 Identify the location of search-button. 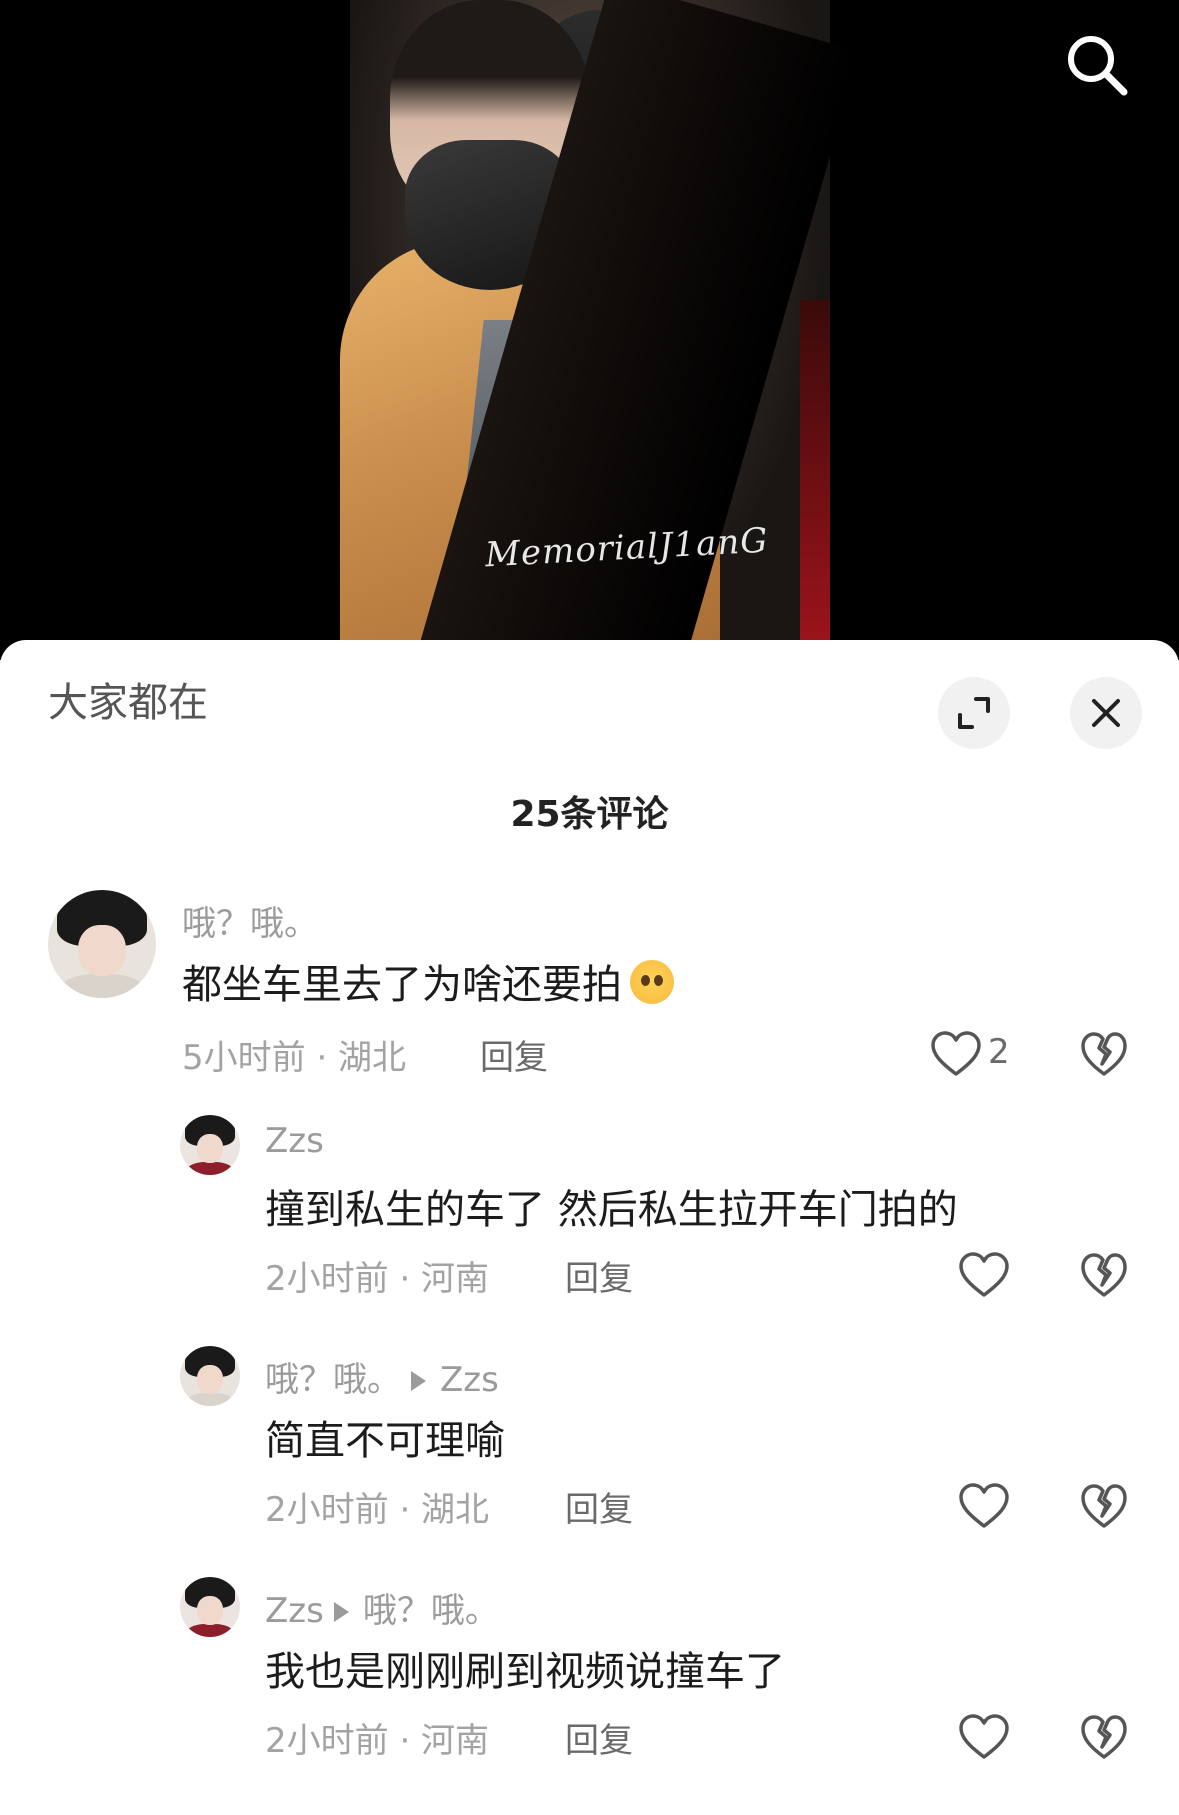
(1096, 64).